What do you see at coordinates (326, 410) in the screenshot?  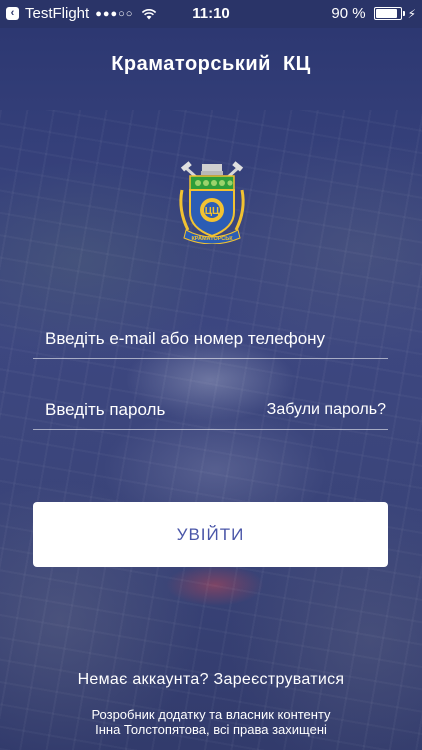 I see `forgot-password-link: Забули пароль?` at bounding box center [326, 410].